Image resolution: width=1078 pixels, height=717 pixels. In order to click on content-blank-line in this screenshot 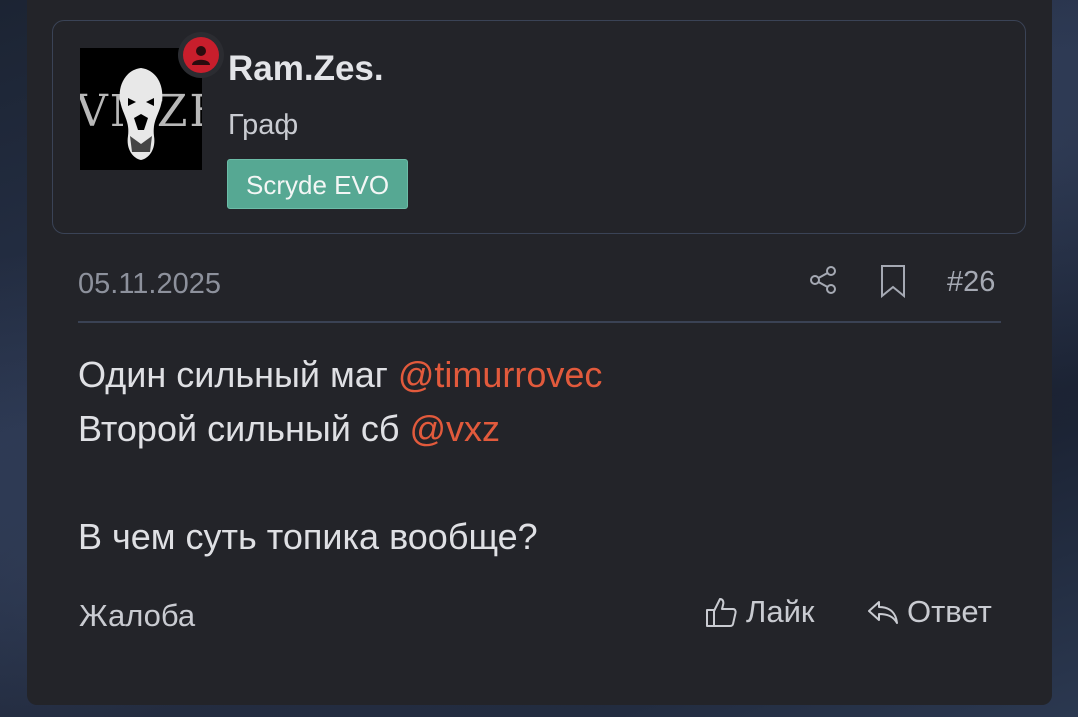, I will do `click(340, 483)`.